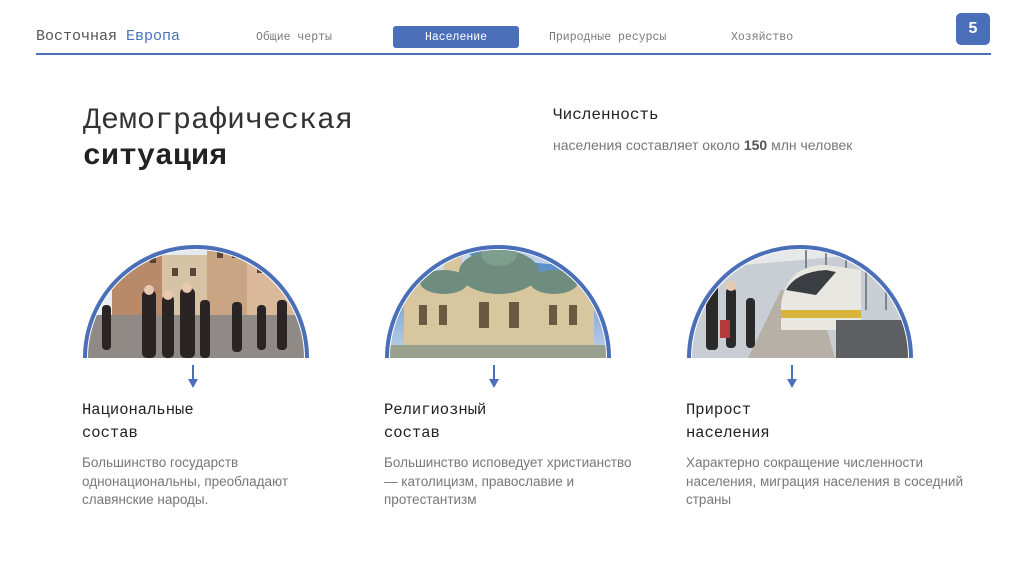 The image size is (1024, 574). What do you see at coordinates (218, 139) in the screenshot?
I see `page-title: Демографическая ситуация` at bounding box center [218, 139].